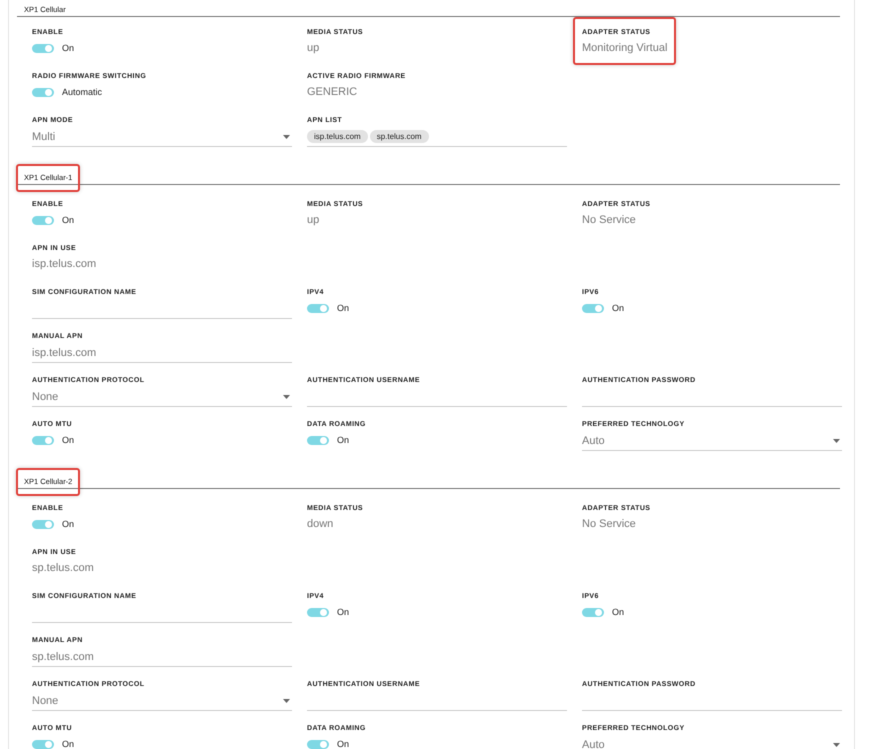  What do you see at coordinates (162, 353) in the screenshot?
I see `input-field: isp.telus.com` at bounding box center [162, 353].